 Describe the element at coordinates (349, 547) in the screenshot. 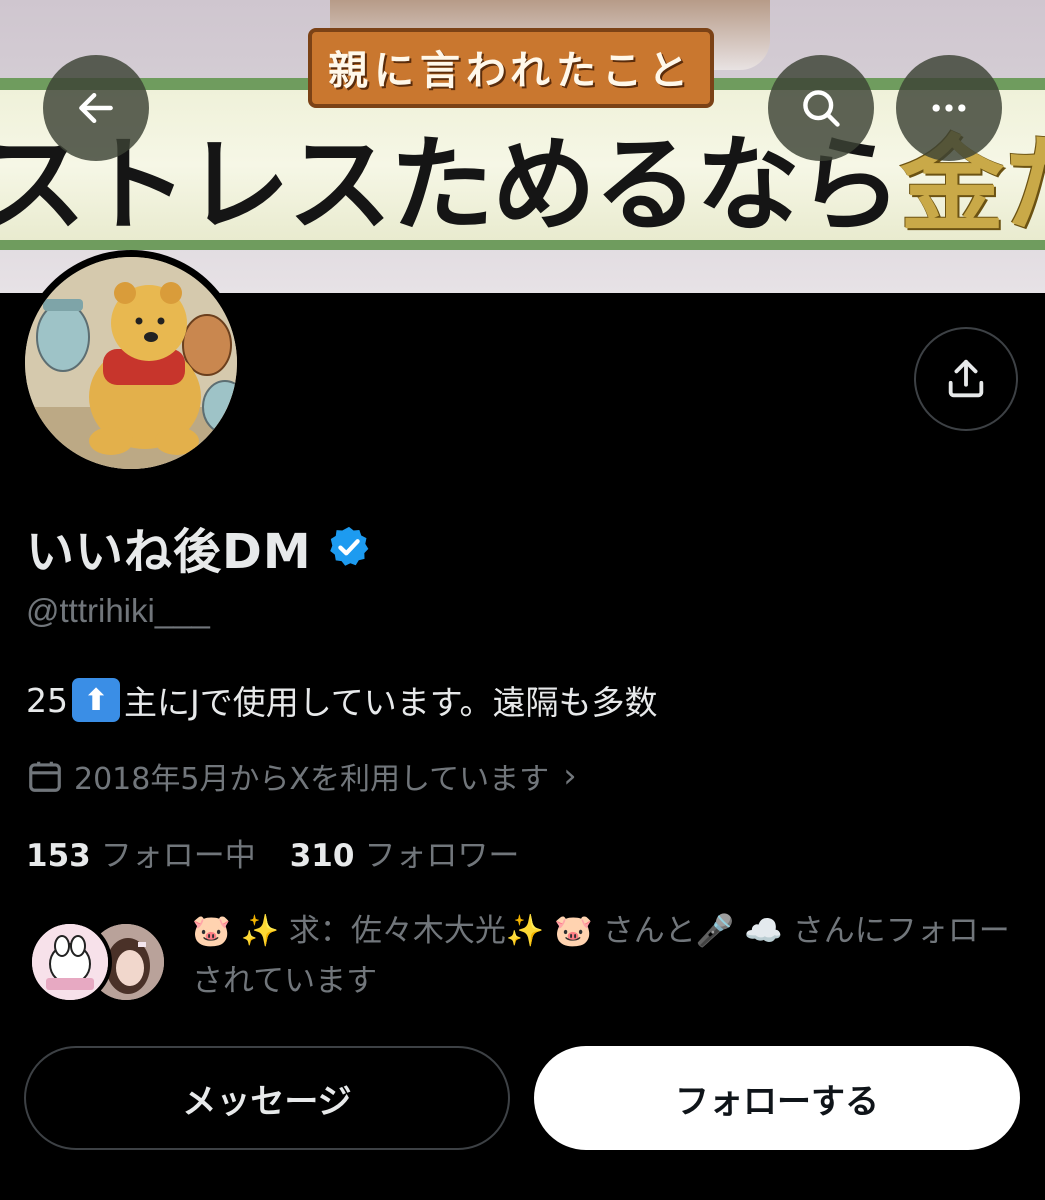

I see `verified-badge-icon` at that location.